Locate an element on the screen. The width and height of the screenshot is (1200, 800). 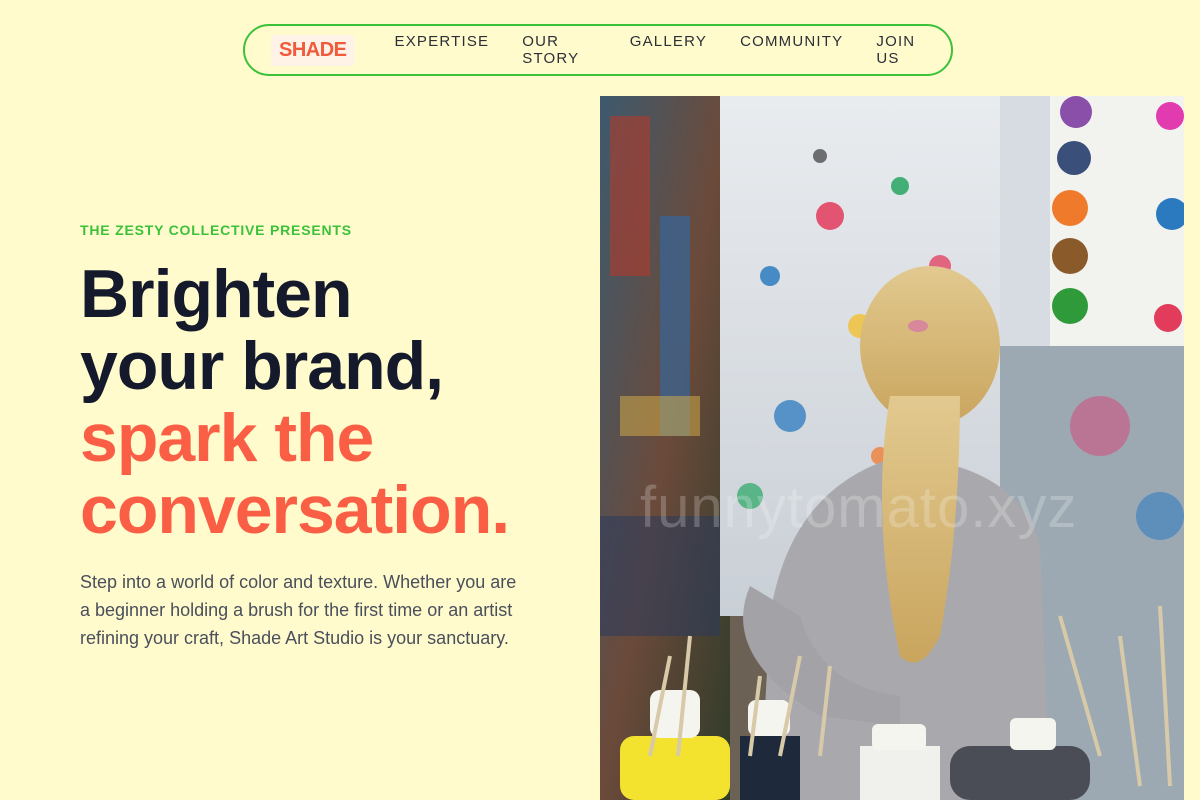
nav-link-gallery: GALLERY is located at coordinates (668, 50).